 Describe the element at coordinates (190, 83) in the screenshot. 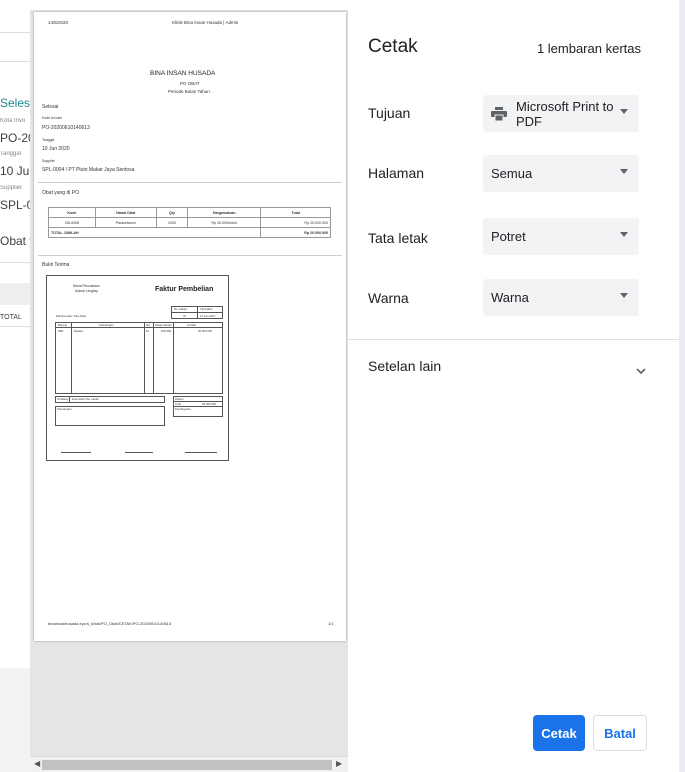

I see `doc-type: PO OBAT` at that location.